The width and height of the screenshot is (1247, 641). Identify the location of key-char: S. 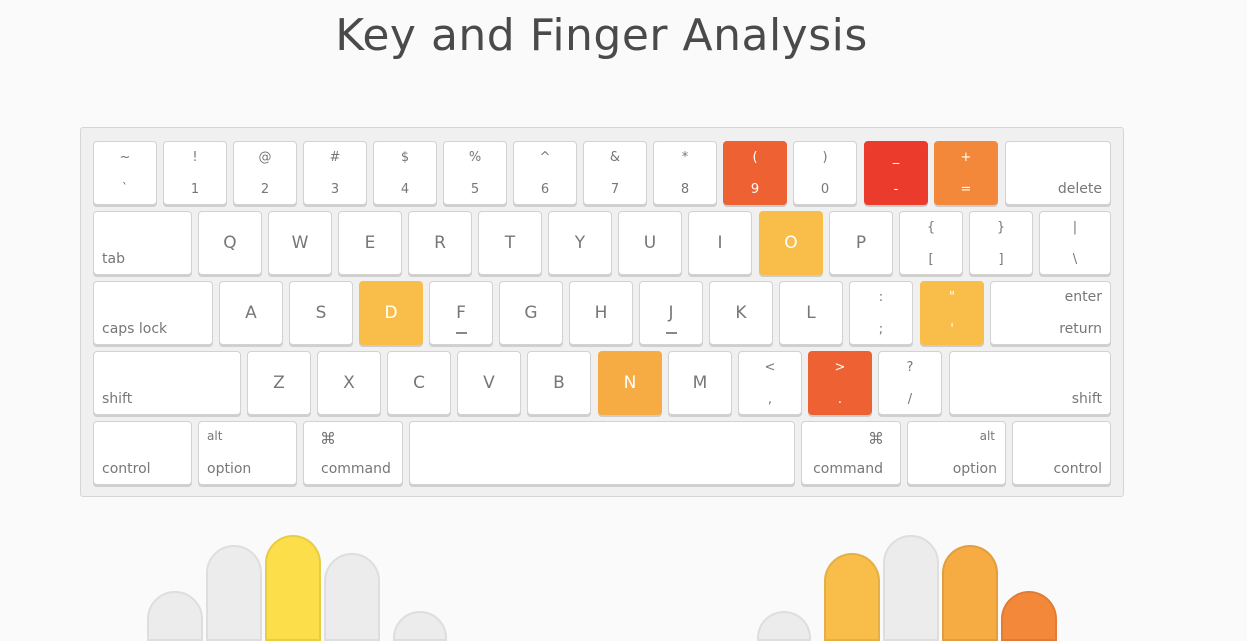
(321, 313).